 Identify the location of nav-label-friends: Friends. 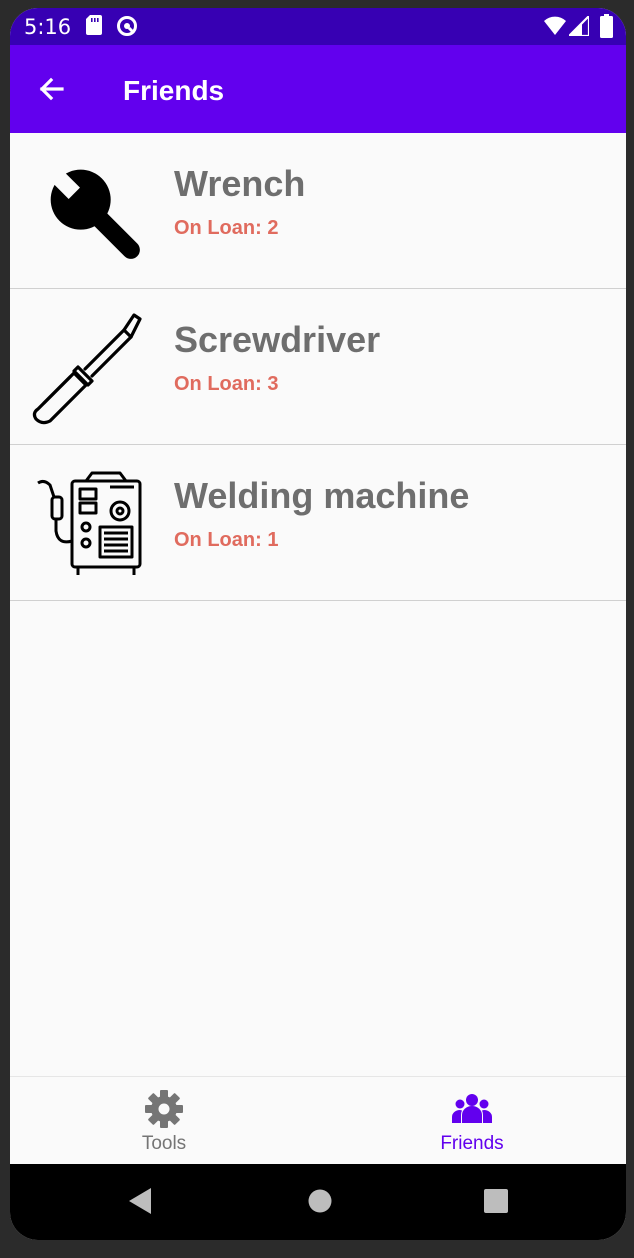
(472, 1143).